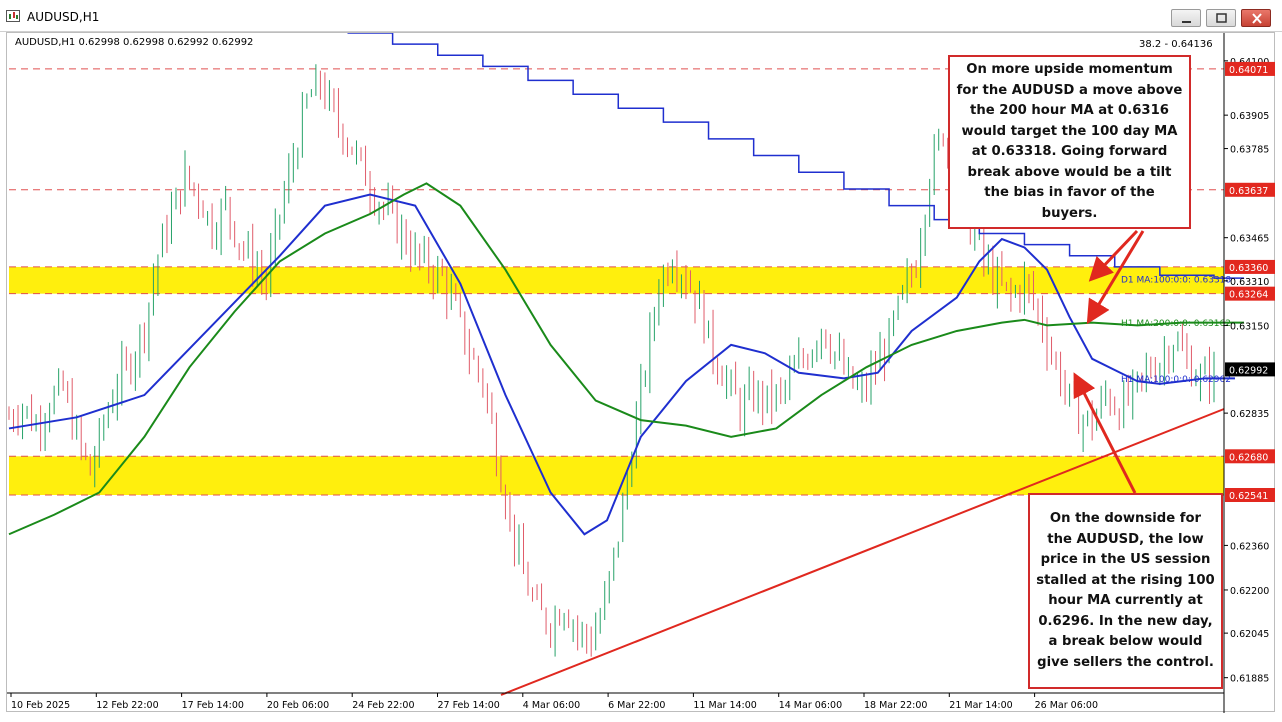 This screenshot has width=1282, height=722. Describe the element at coordinates (1176, 380) in the screenshot. I see `indicator-label-2: H1 MA:100:0:0: 0.62962` at that location.